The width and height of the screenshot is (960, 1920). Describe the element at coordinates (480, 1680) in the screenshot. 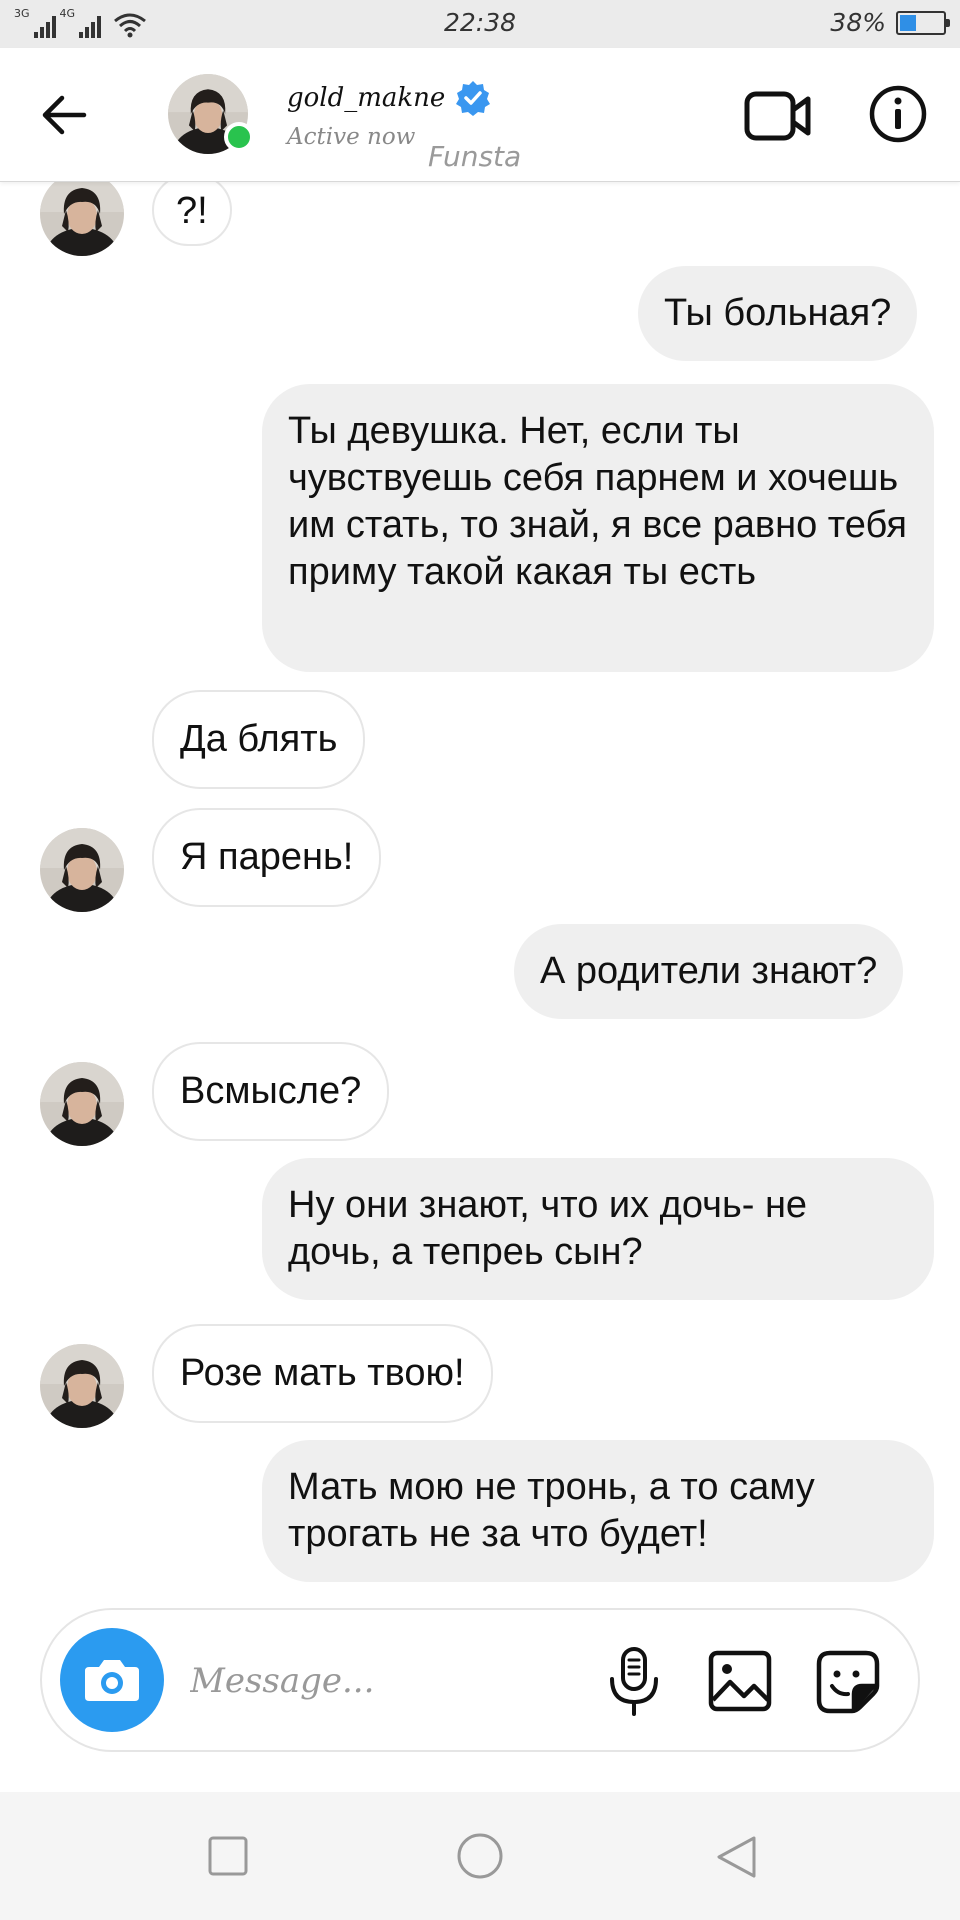

I see `message-composer` at that location.